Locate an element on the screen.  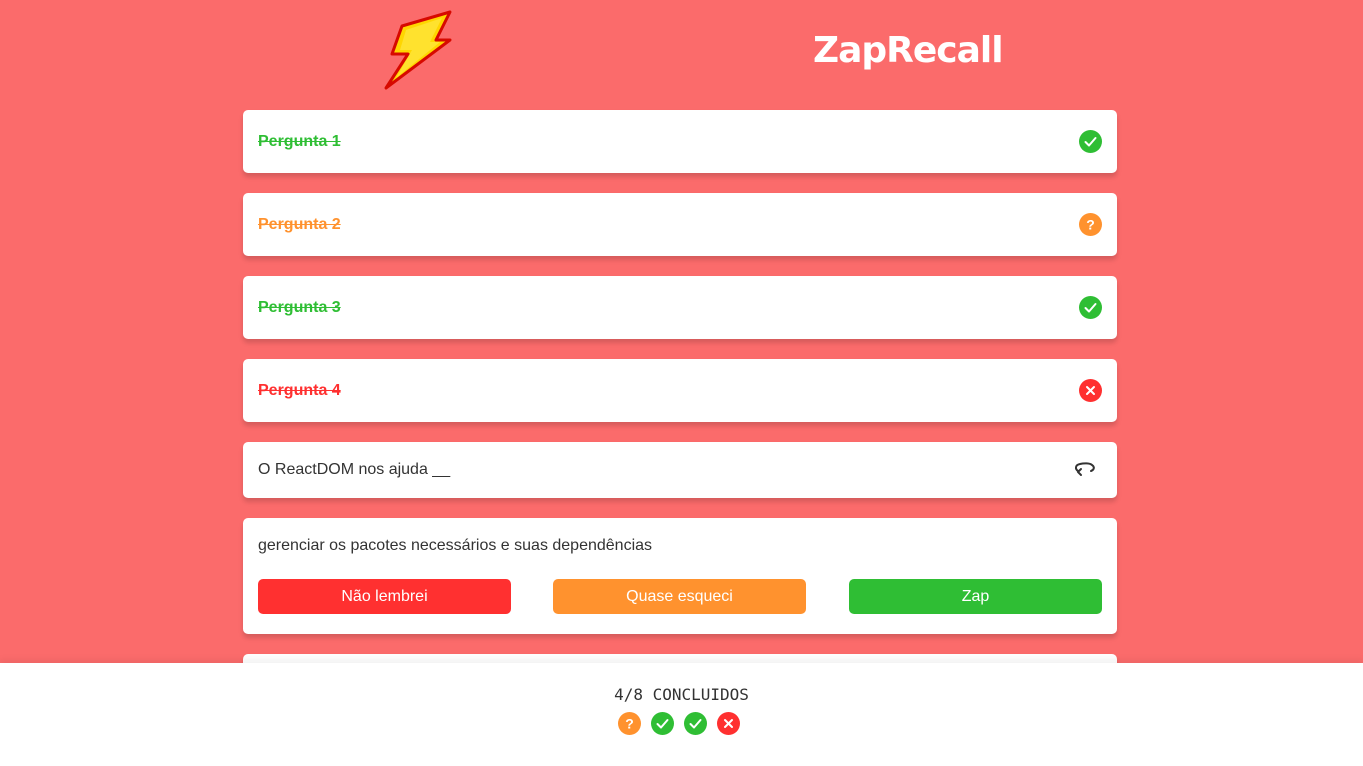
flashcard-4: Pergunta 4 is located at coordinates (680, 390).